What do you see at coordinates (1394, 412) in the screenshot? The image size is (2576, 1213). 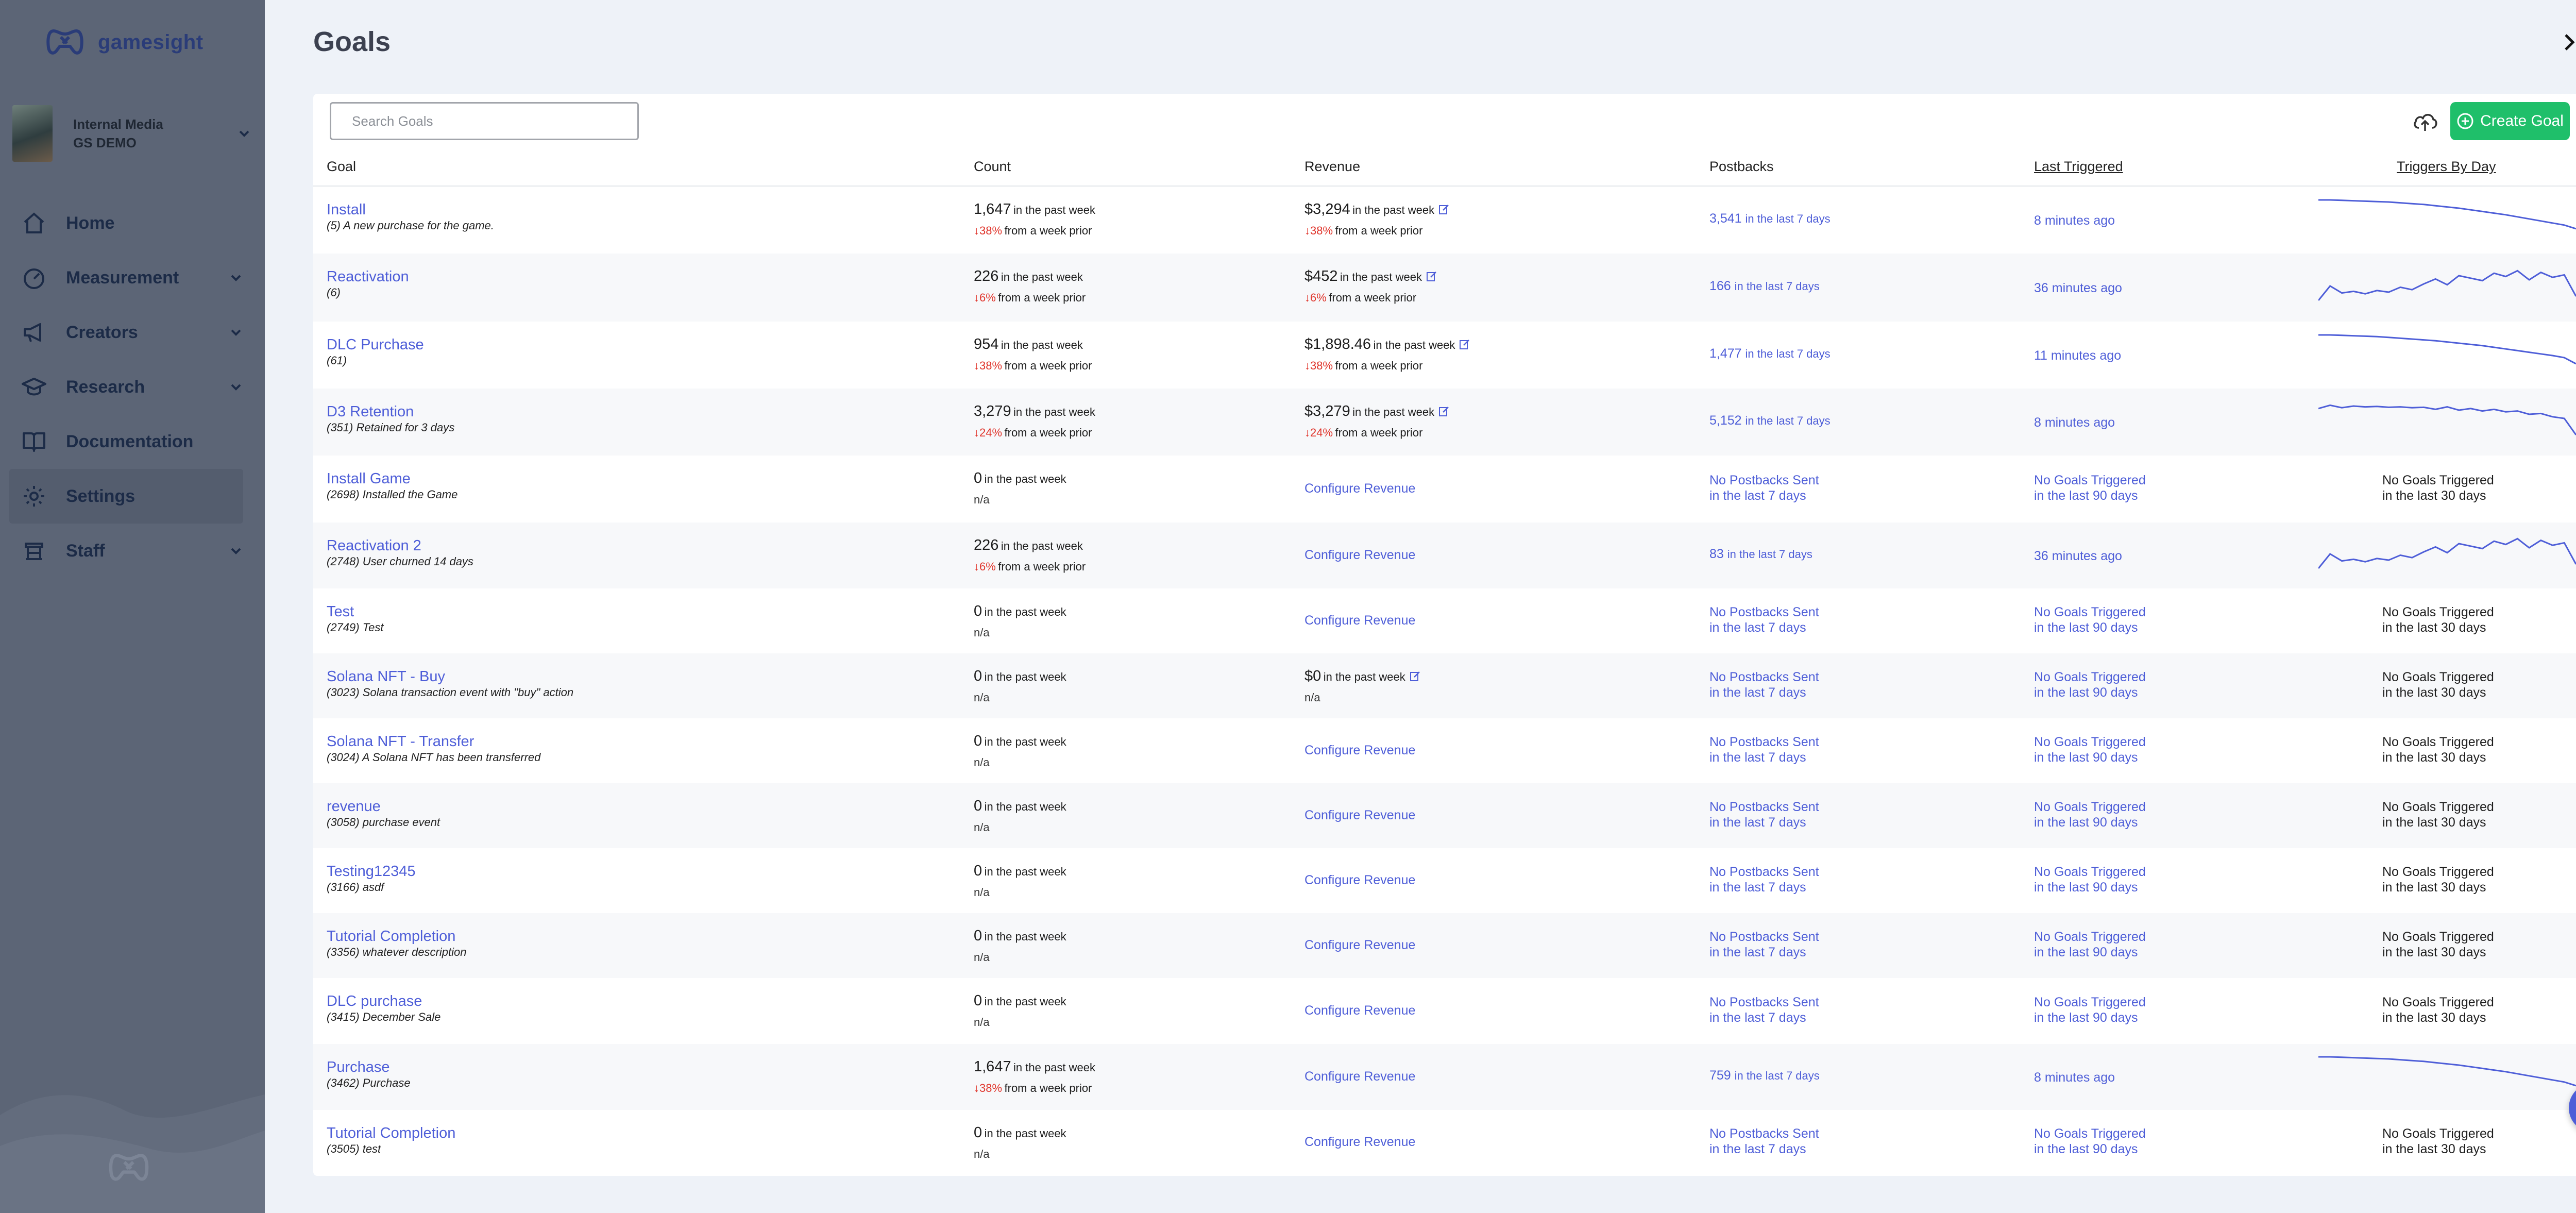 I see `revenue-suffix: in the past week` at bounding box center [1394, 412].